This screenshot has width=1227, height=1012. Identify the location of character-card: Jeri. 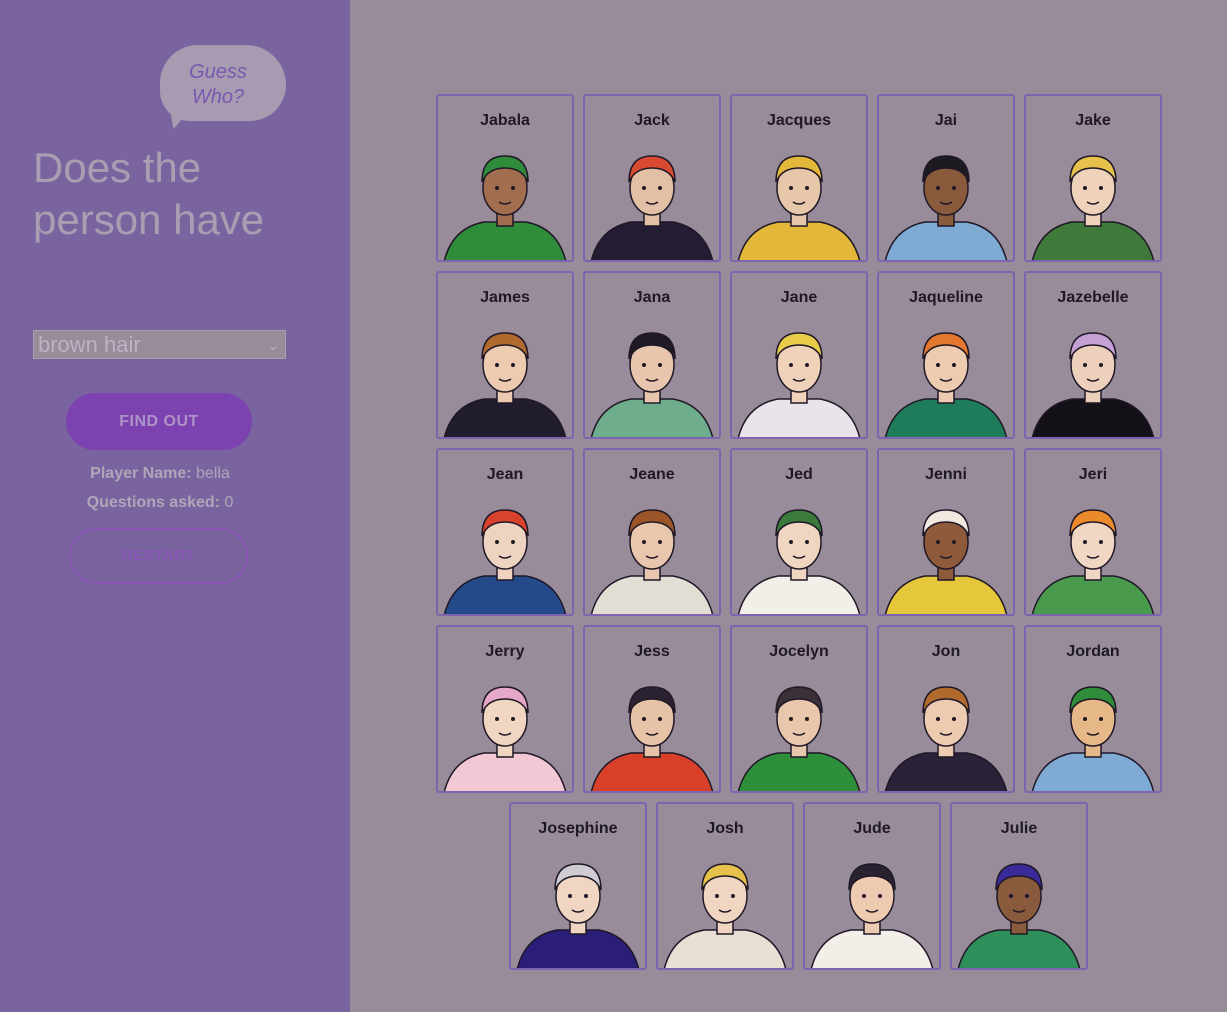
(1093, 532).